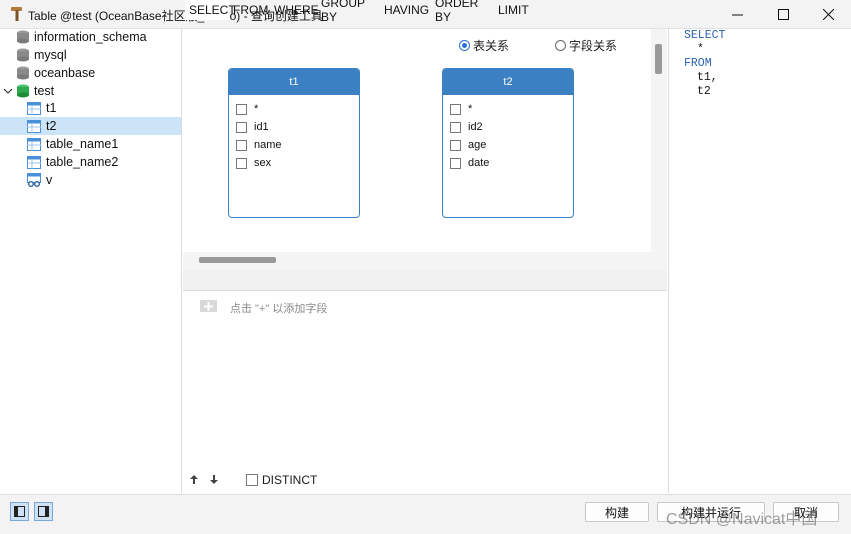  I want to click on close-icon, so click(828, 14).